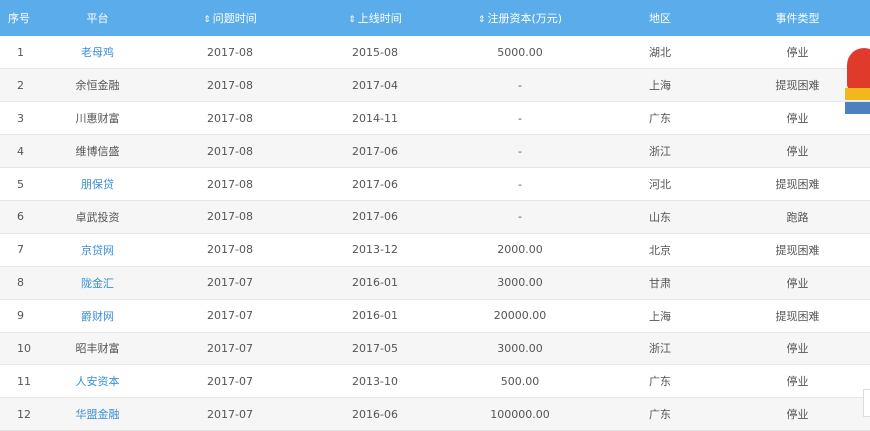 Image resolution: width=870 pixels, height=431 pixels. I want to click on cell-index: 2, so click(20, 85).